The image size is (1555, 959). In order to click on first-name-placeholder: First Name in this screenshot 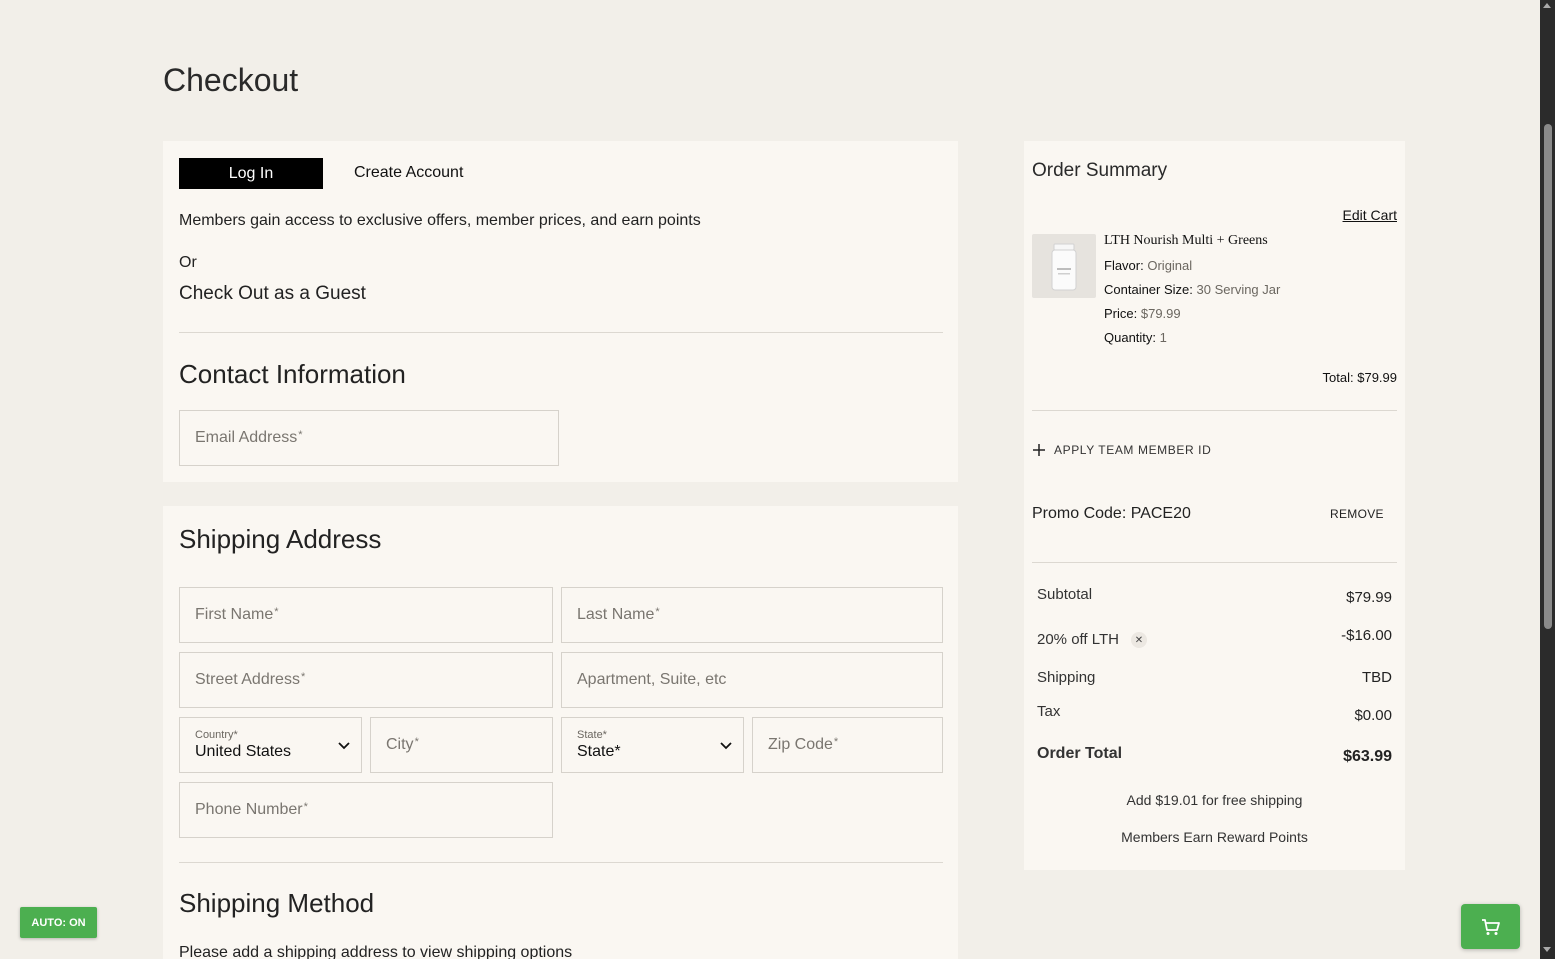, I will do `click(234, 614)`.